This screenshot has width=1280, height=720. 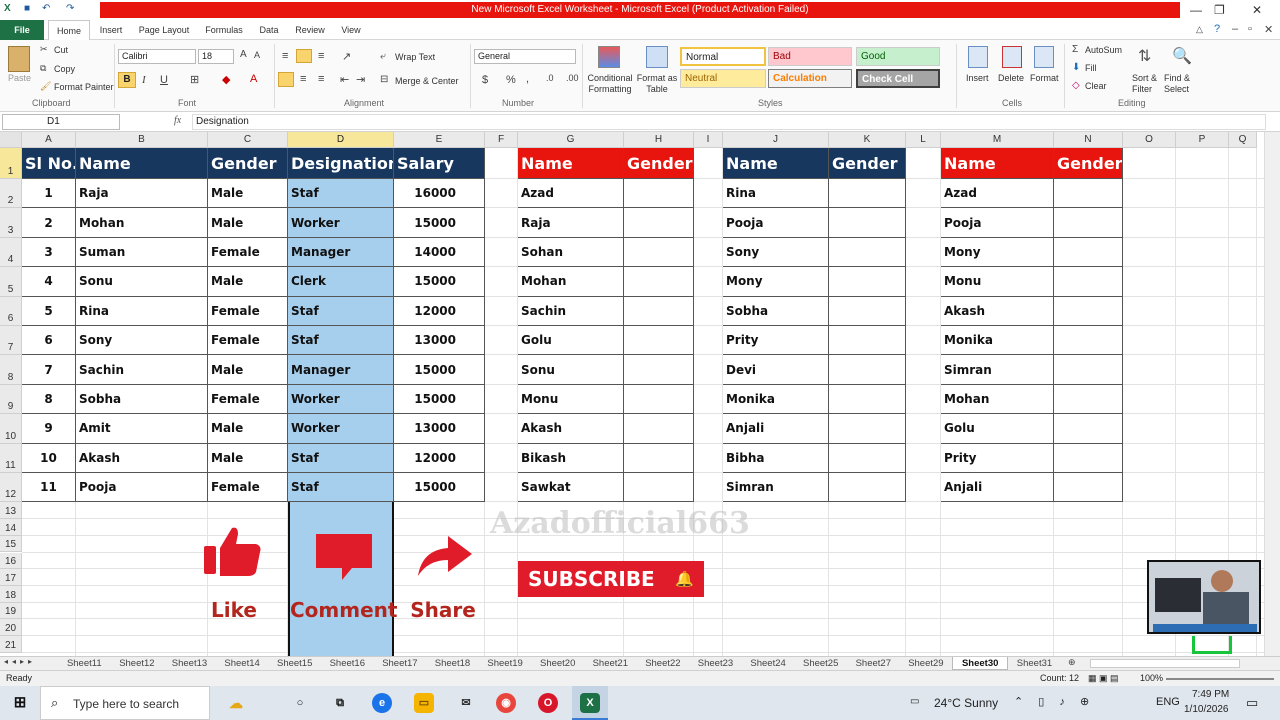 I want to click on table-cell: Mony, so click(x=997, y=252).